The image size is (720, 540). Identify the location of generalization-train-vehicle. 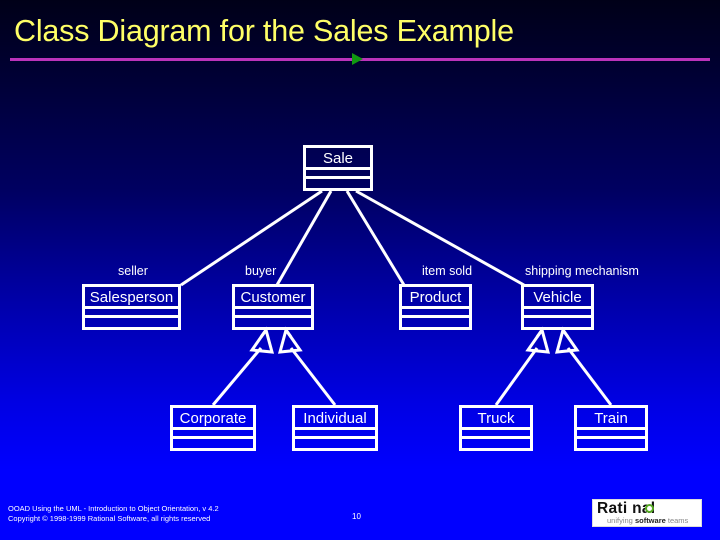
(589, 376).